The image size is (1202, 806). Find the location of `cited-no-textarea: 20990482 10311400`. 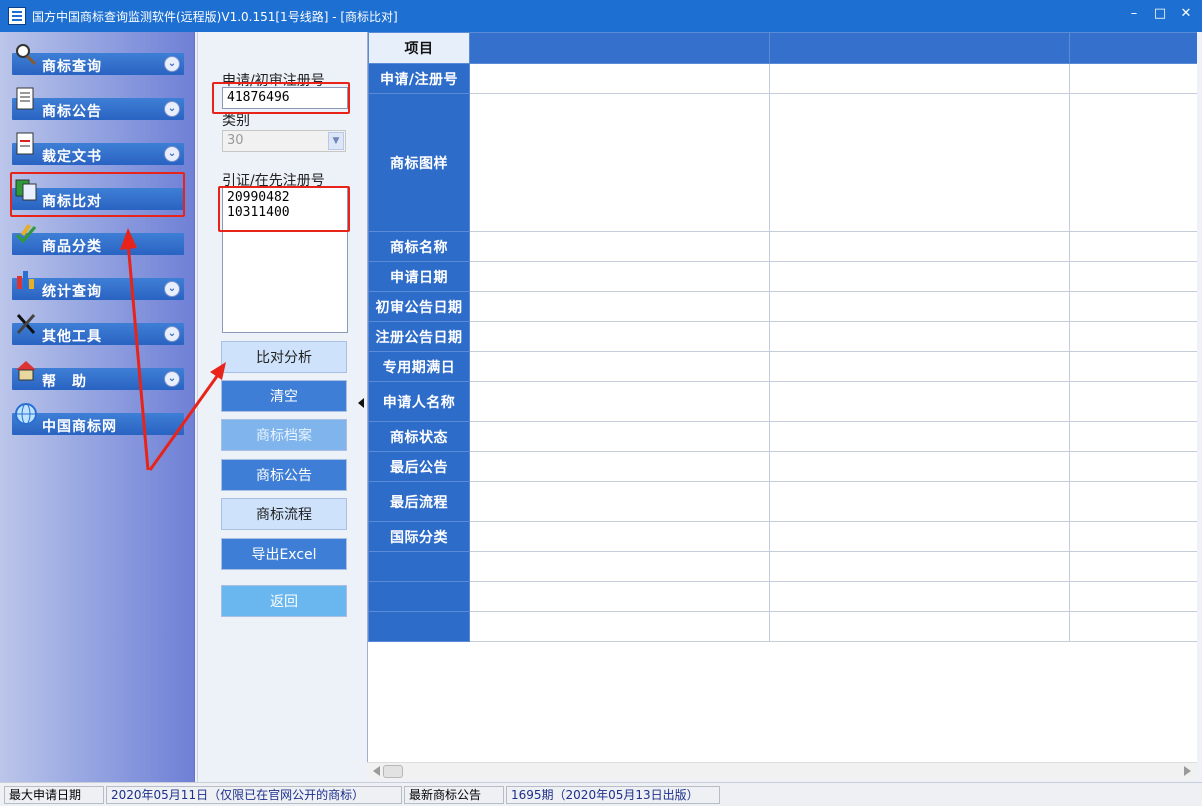

cited-no-textarea: 20990482 10311400 is located at coordinates (285, 260).